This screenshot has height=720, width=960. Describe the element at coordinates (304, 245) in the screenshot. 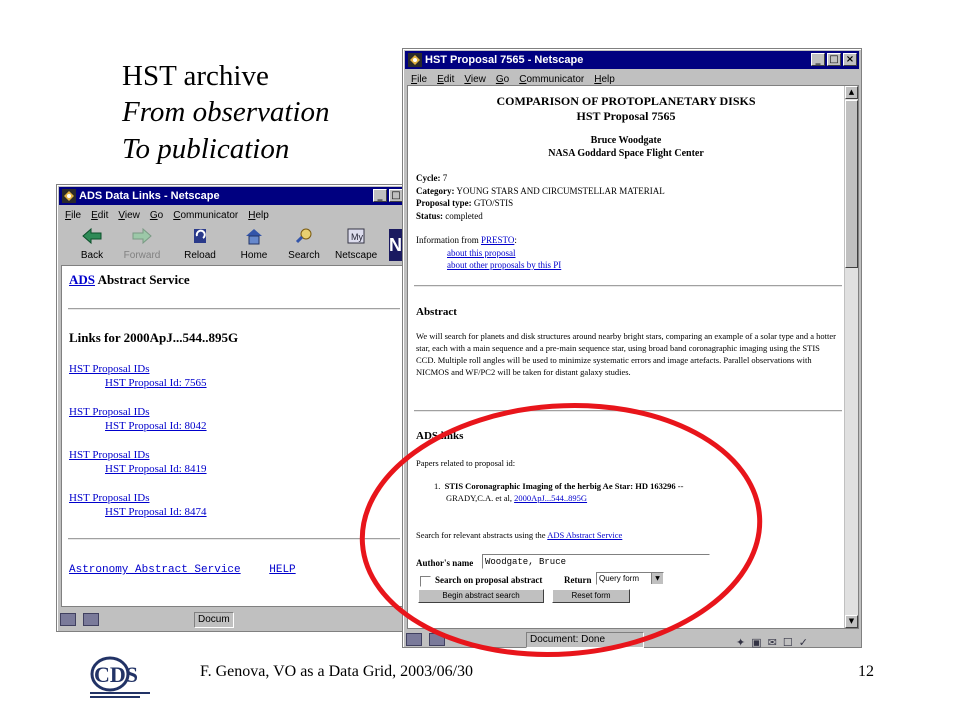

I see `search-button: Search` at that location.